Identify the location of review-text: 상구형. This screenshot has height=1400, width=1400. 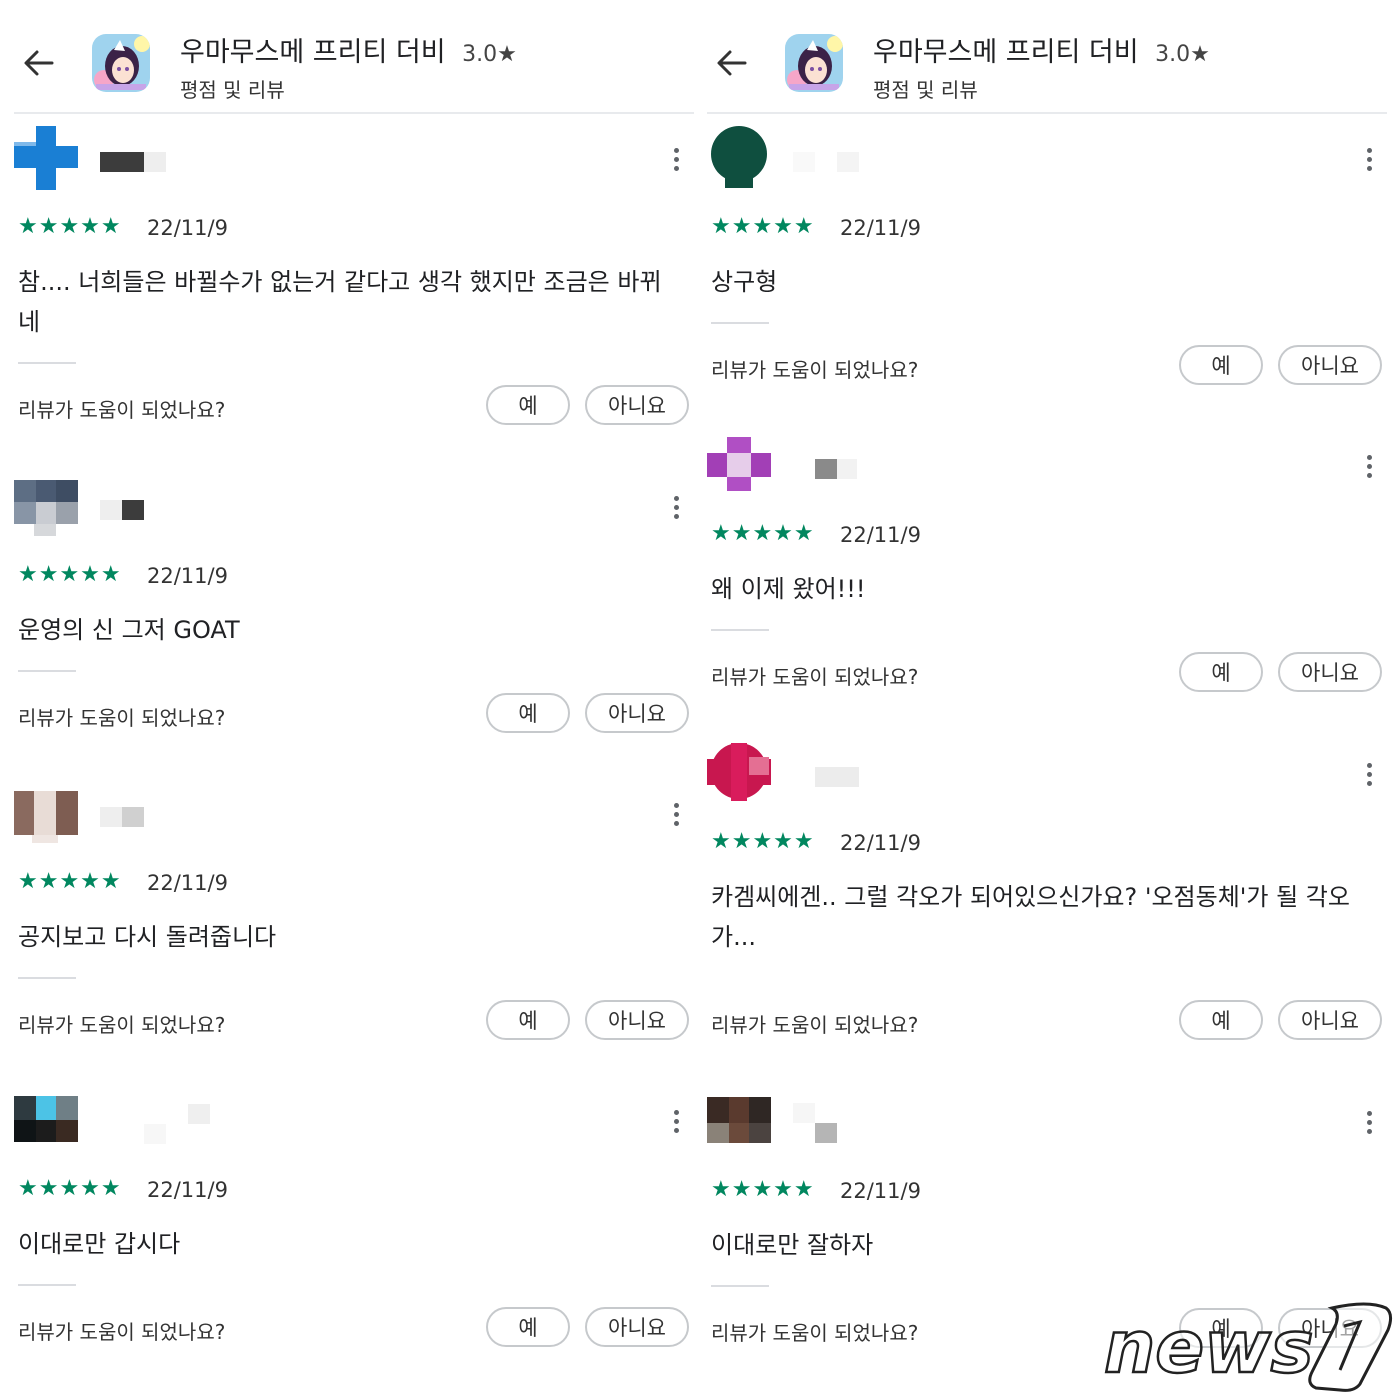
(744, 282).